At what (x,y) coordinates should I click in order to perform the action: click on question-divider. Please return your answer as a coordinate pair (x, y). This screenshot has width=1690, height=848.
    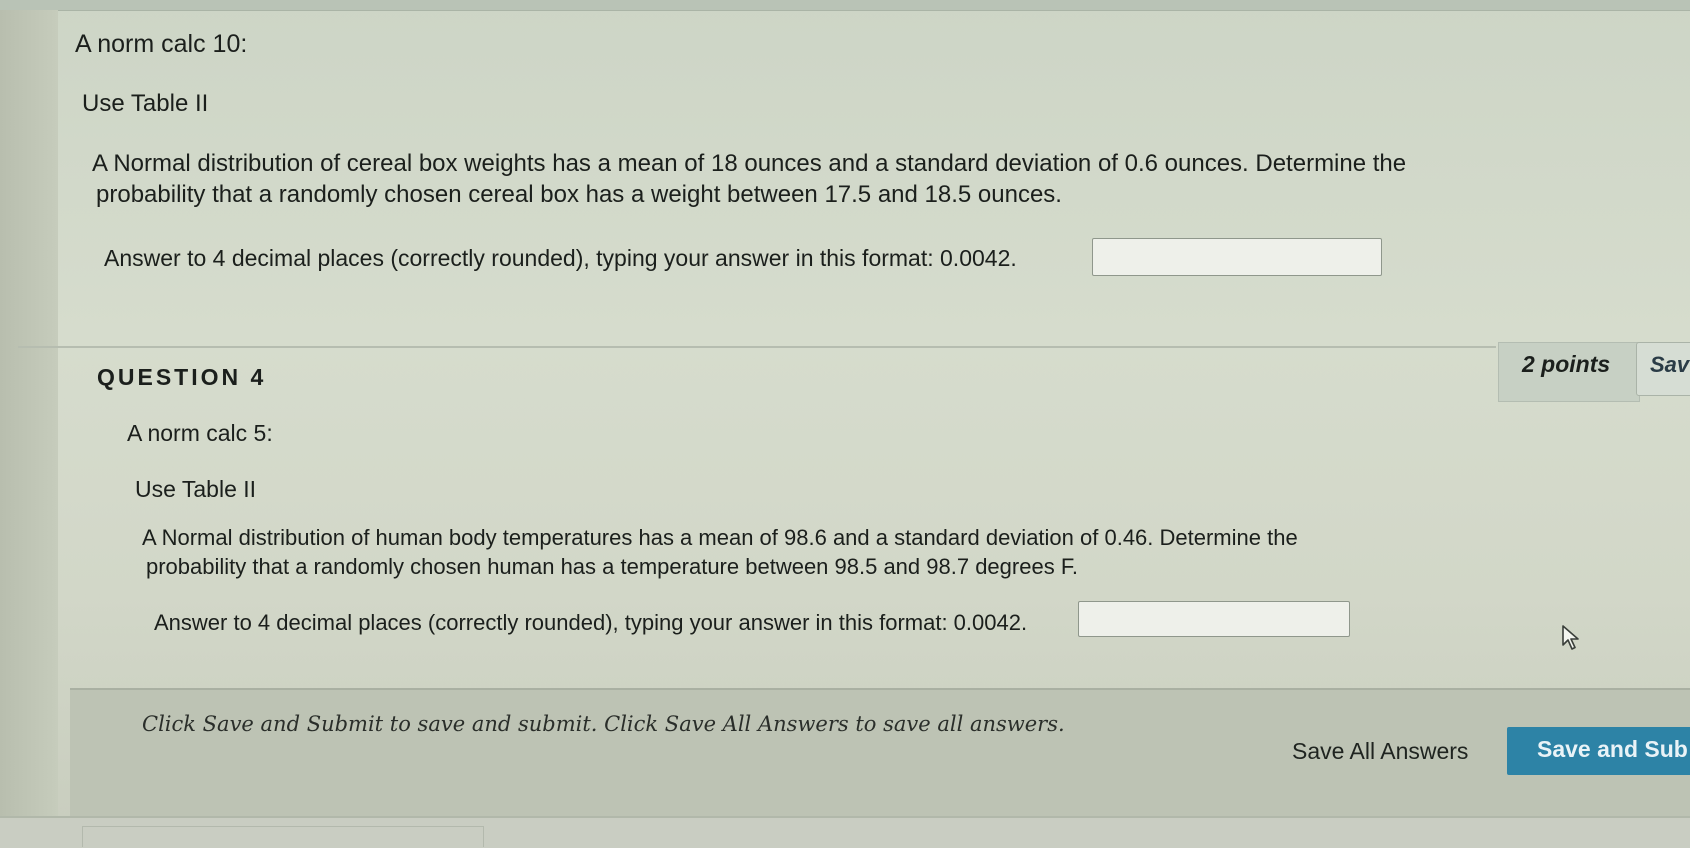
    Looking at the image, I should click on (757, 347).